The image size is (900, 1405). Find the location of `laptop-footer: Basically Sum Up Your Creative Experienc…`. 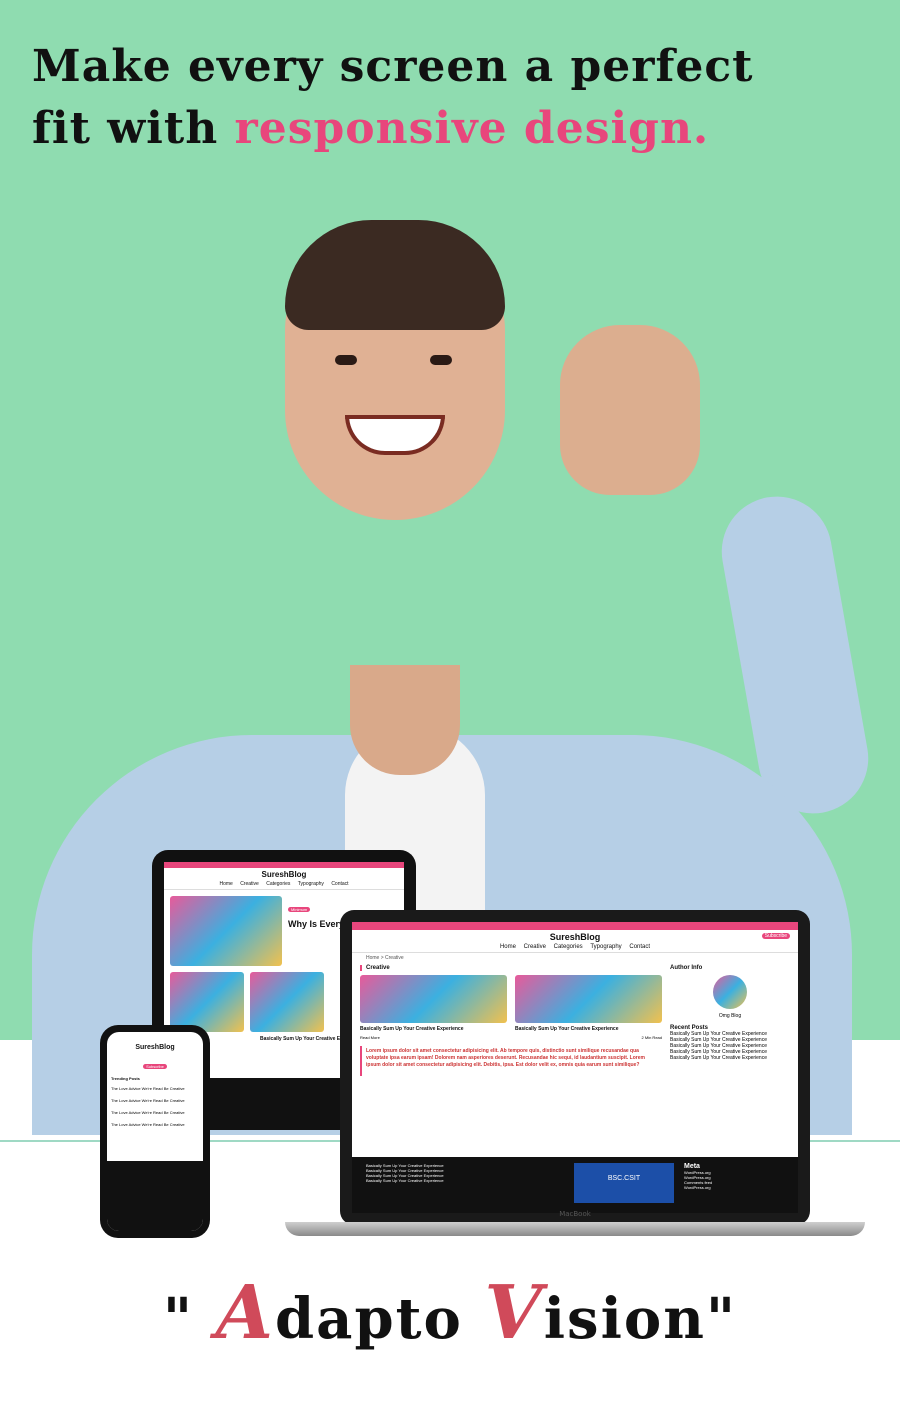

laptop-footer: Basically Sum Up Your Creative Experienc… is located at coordinates (575, 1185).